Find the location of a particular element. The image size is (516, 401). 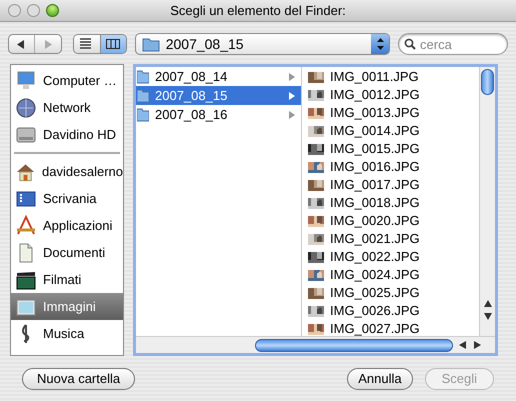

sidebar-item: Musica is located at coordinates (67, 333).